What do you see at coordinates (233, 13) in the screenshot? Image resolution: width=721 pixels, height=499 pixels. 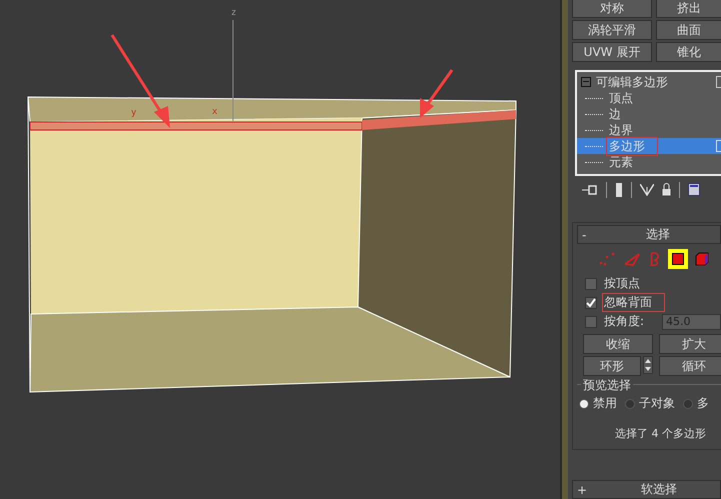 I see `axis-label: z` at bounding box center [233, 13].